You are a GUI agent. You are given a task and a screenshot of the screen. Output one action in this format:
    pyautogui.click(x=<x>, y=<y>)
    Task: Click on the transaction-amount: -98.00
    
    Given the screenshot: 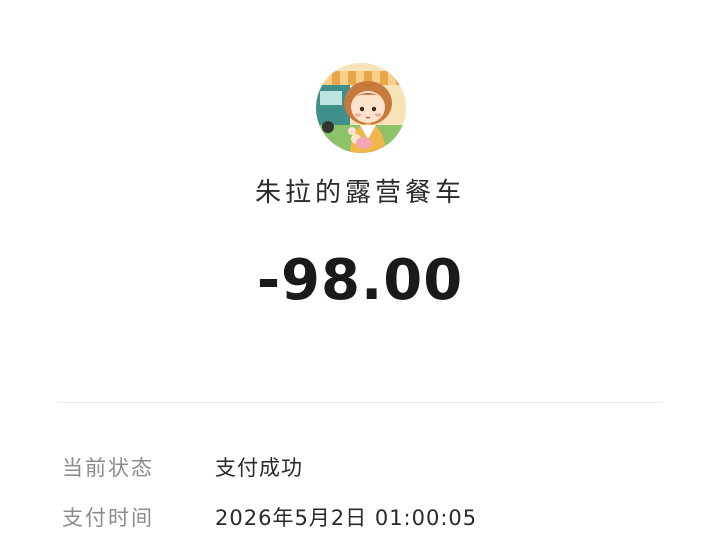 What is the action you would take?
    pyautogui.click(x=360, y=280)
    